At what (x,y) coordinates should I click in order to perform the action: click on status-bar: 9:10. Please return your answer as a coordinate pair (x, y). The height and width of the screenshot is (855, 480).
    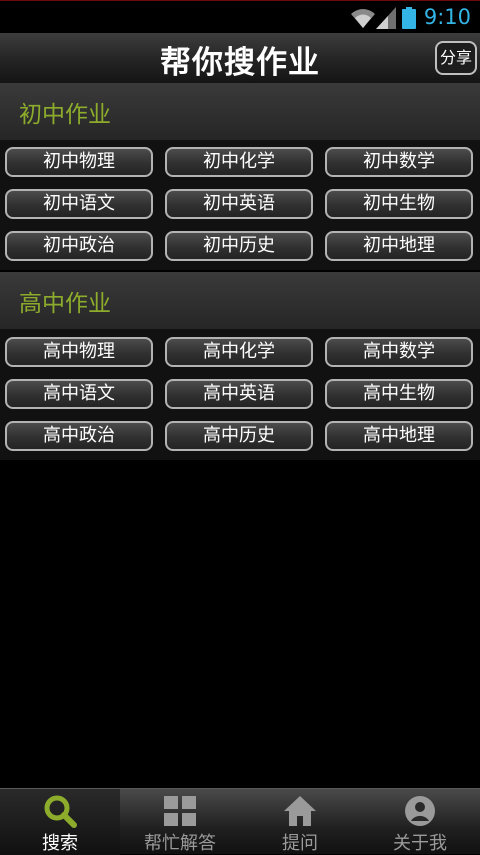
    Looking at the image, I should click on (240, 16).